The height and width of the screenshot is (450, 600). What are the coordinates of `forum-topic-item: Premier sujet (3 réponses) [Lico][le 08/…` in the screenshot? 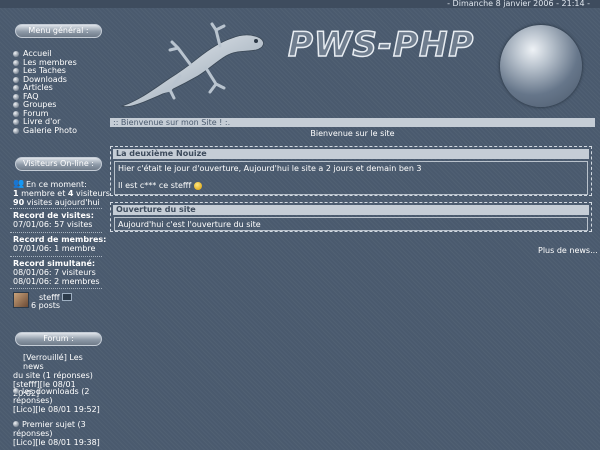 It's located at (58, 433).